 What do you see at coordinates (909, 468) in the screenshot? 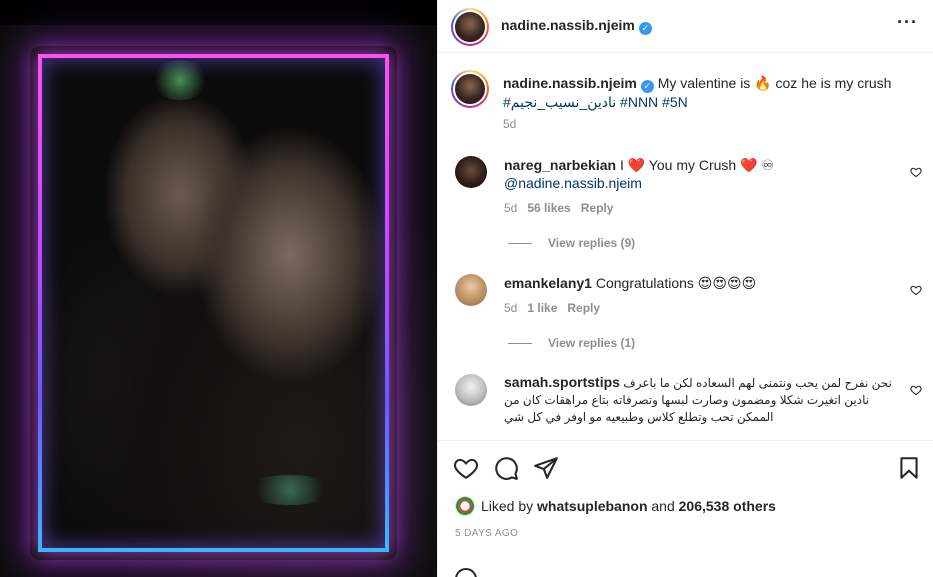
I see `bookmark-icon` at bounding box center [909, 468].